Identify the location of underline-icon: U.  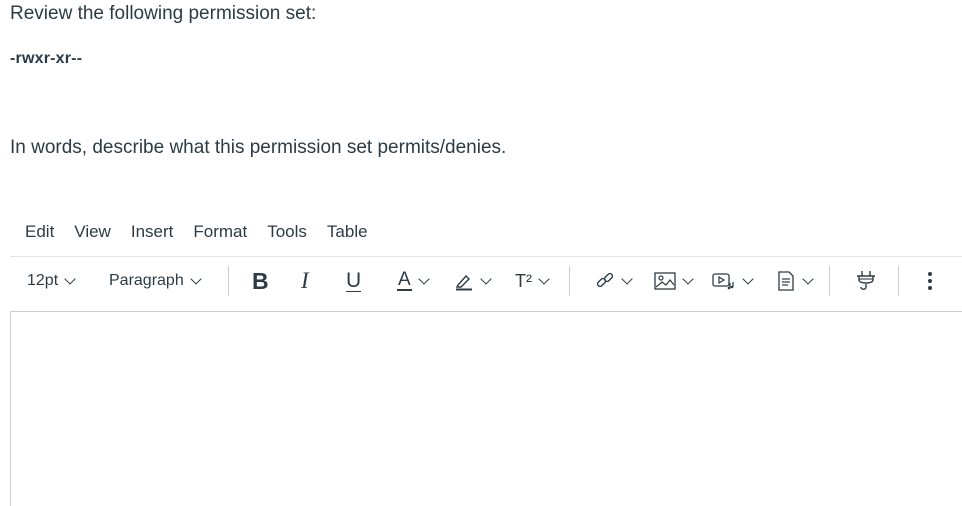
(354, 280).